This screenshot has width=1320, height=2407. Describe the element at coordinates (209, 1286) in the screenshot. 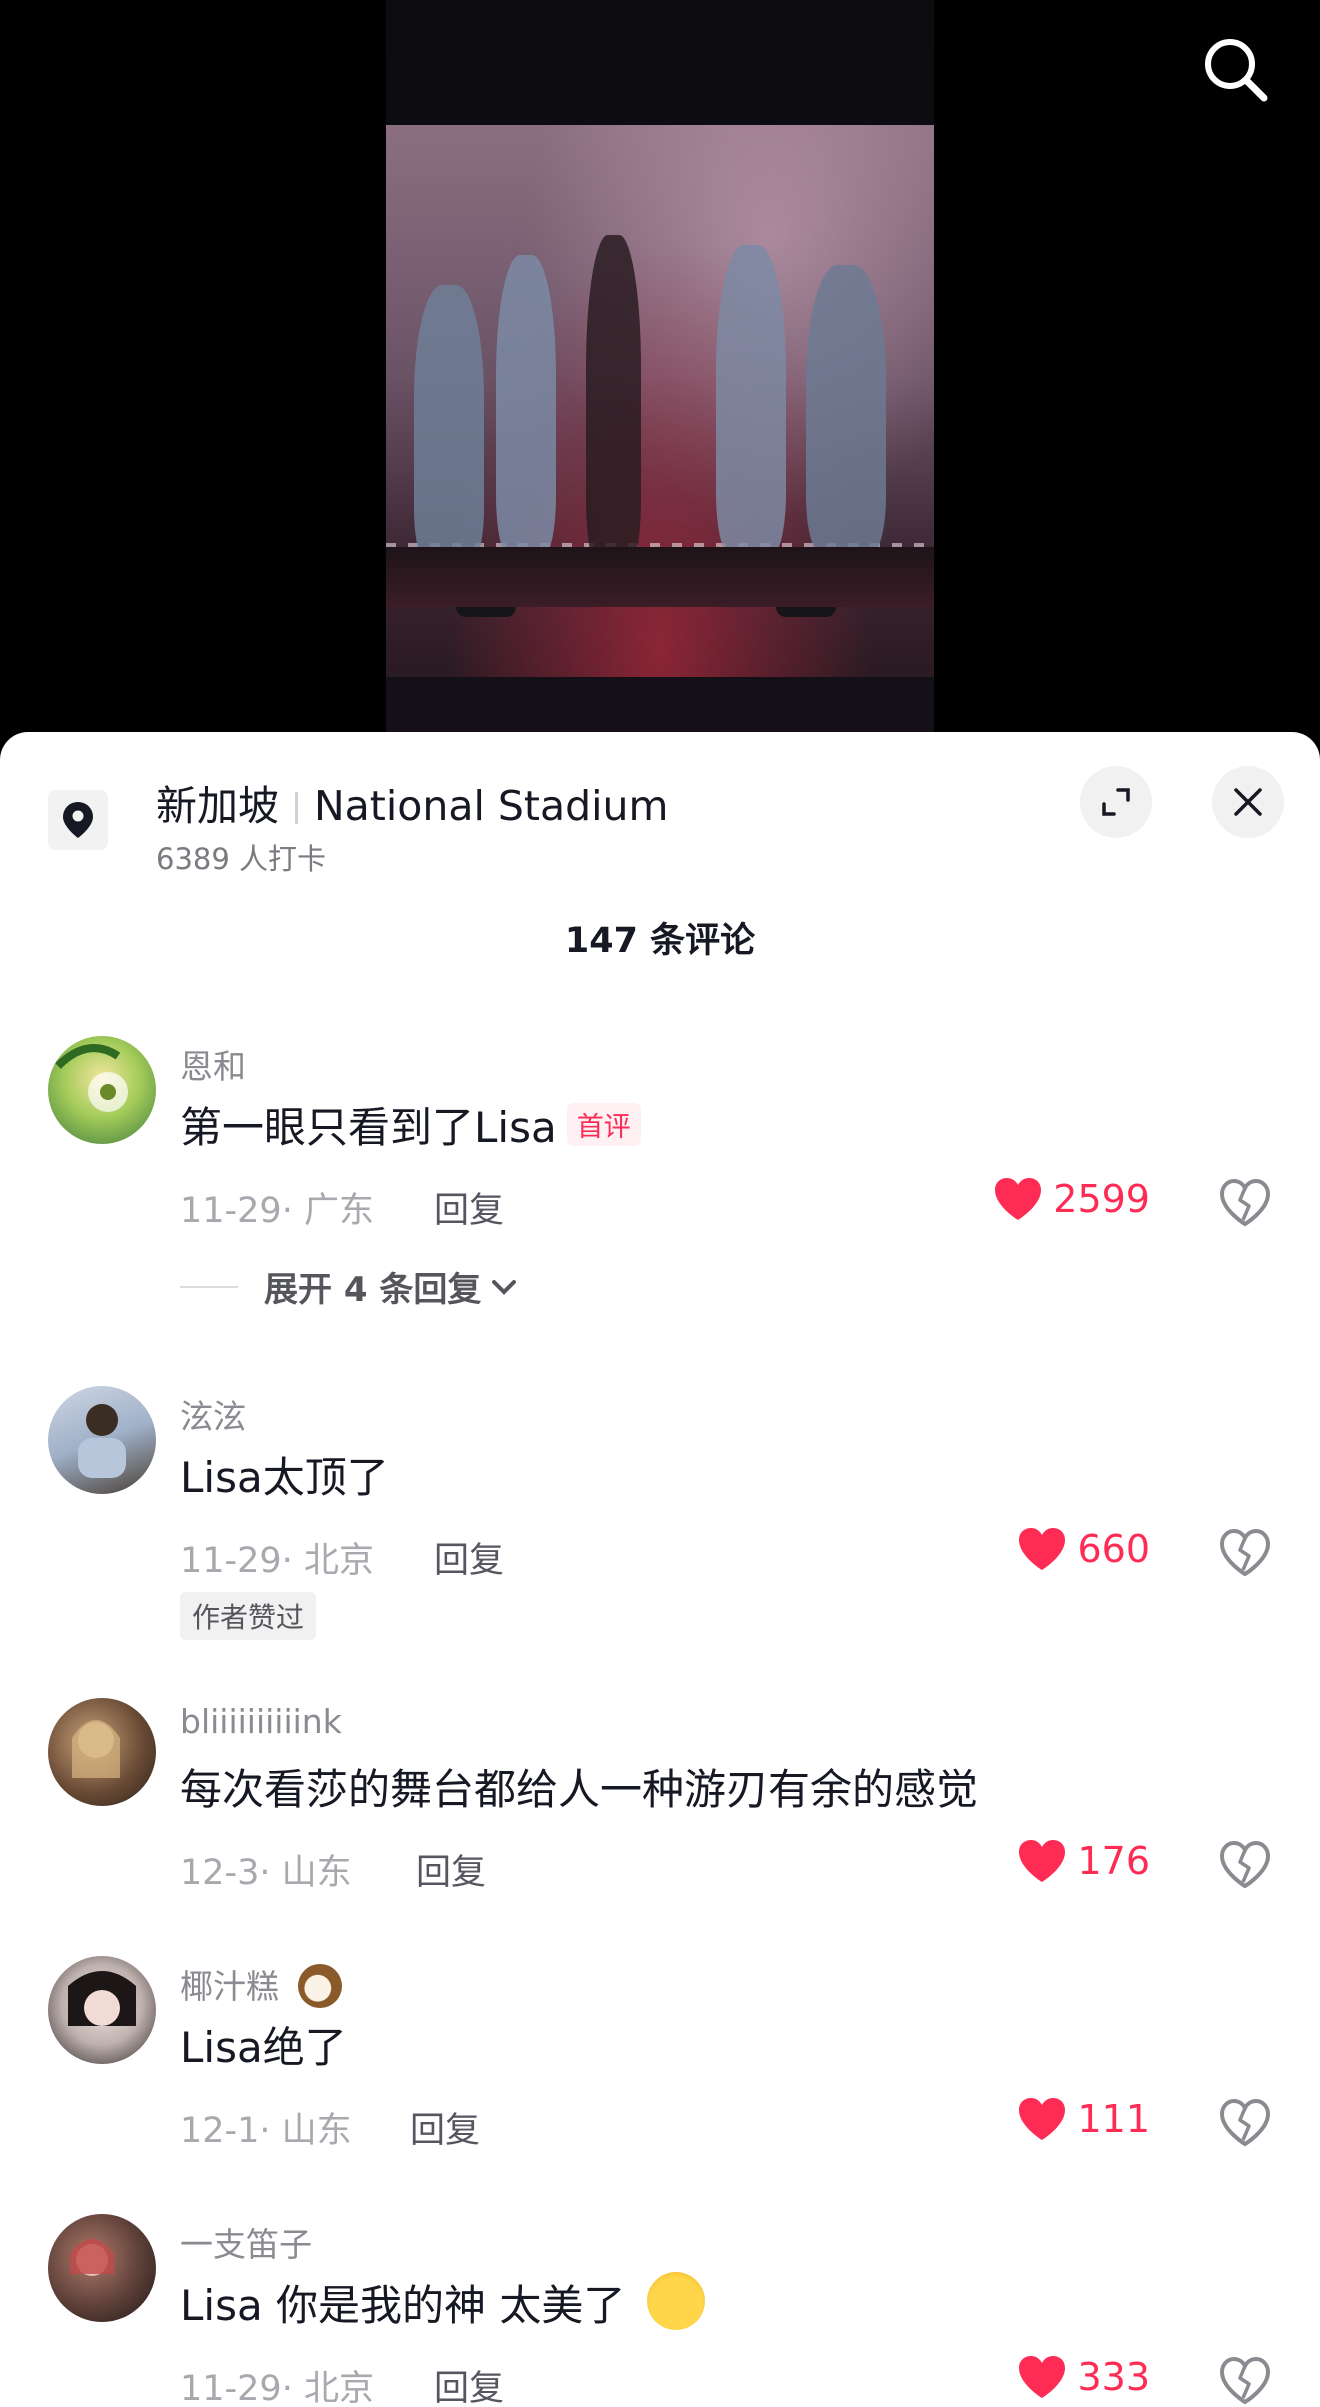

I see `divider-line` at that location.